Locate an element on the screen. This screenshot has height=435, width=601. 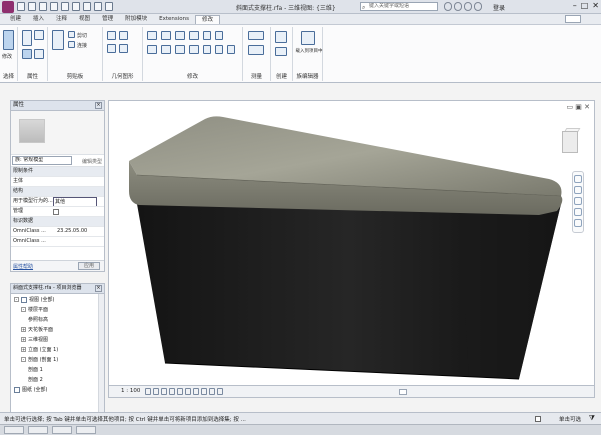
paste-icon is located at coordinates (58, 40).